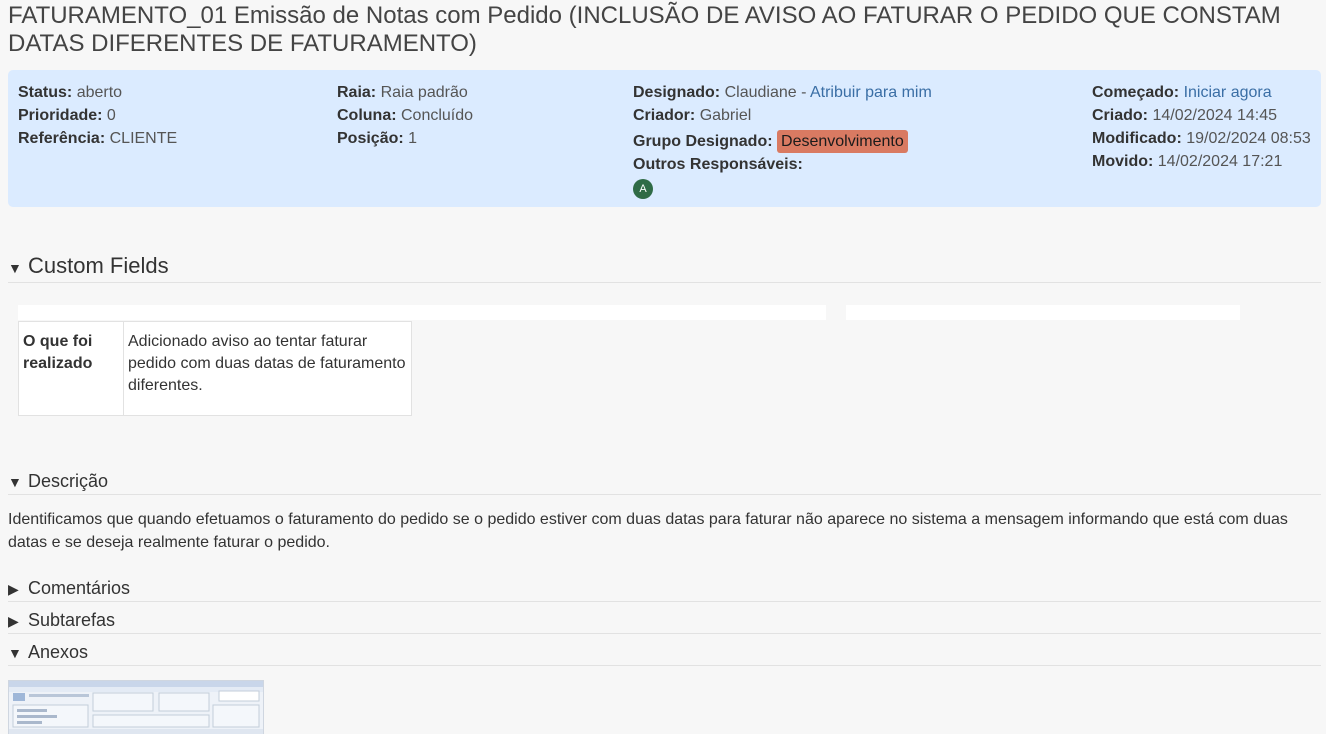 The height and width of the screenshot is (734, 1326). I want to click on assignee-label: Designado:, so click(677, 92).